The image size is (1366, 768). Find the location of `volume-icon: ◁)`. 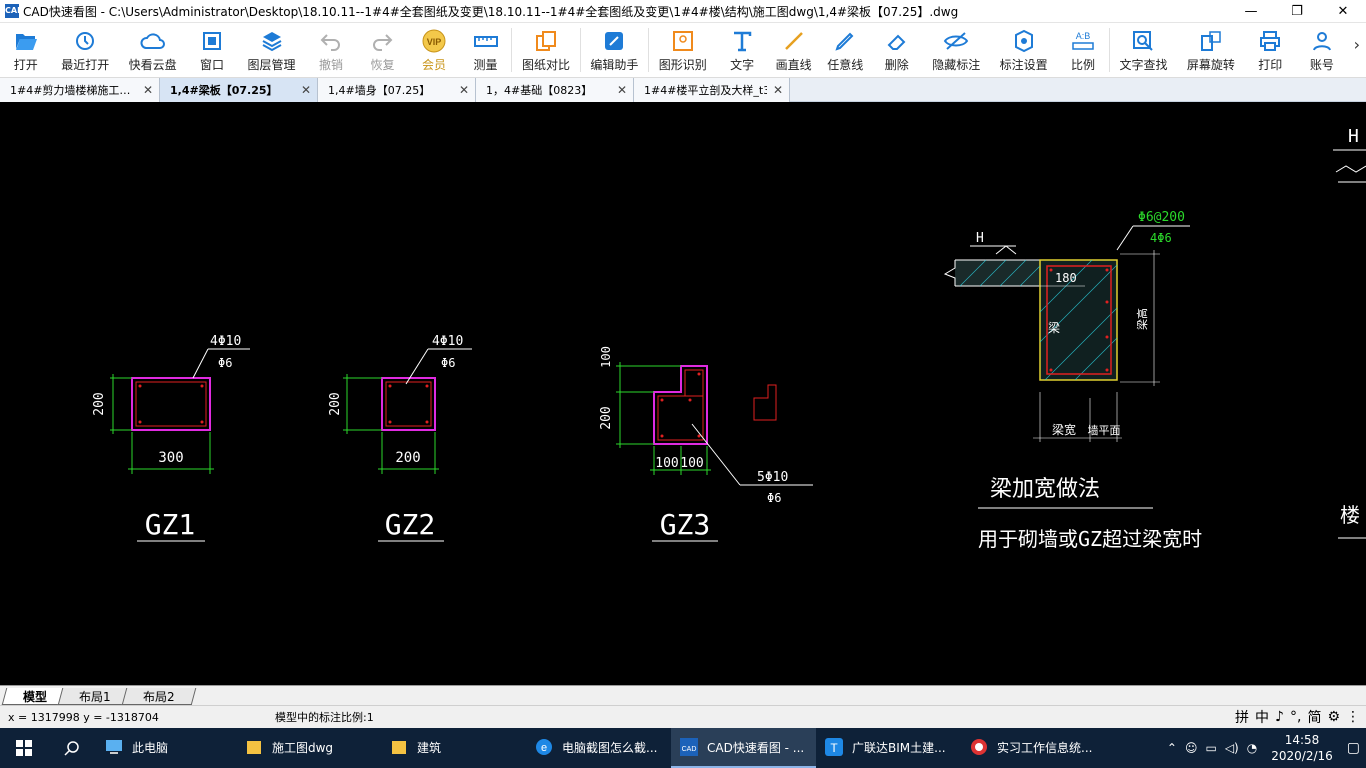

volume-icon: ◁) is located at coordinates (1232, 748).